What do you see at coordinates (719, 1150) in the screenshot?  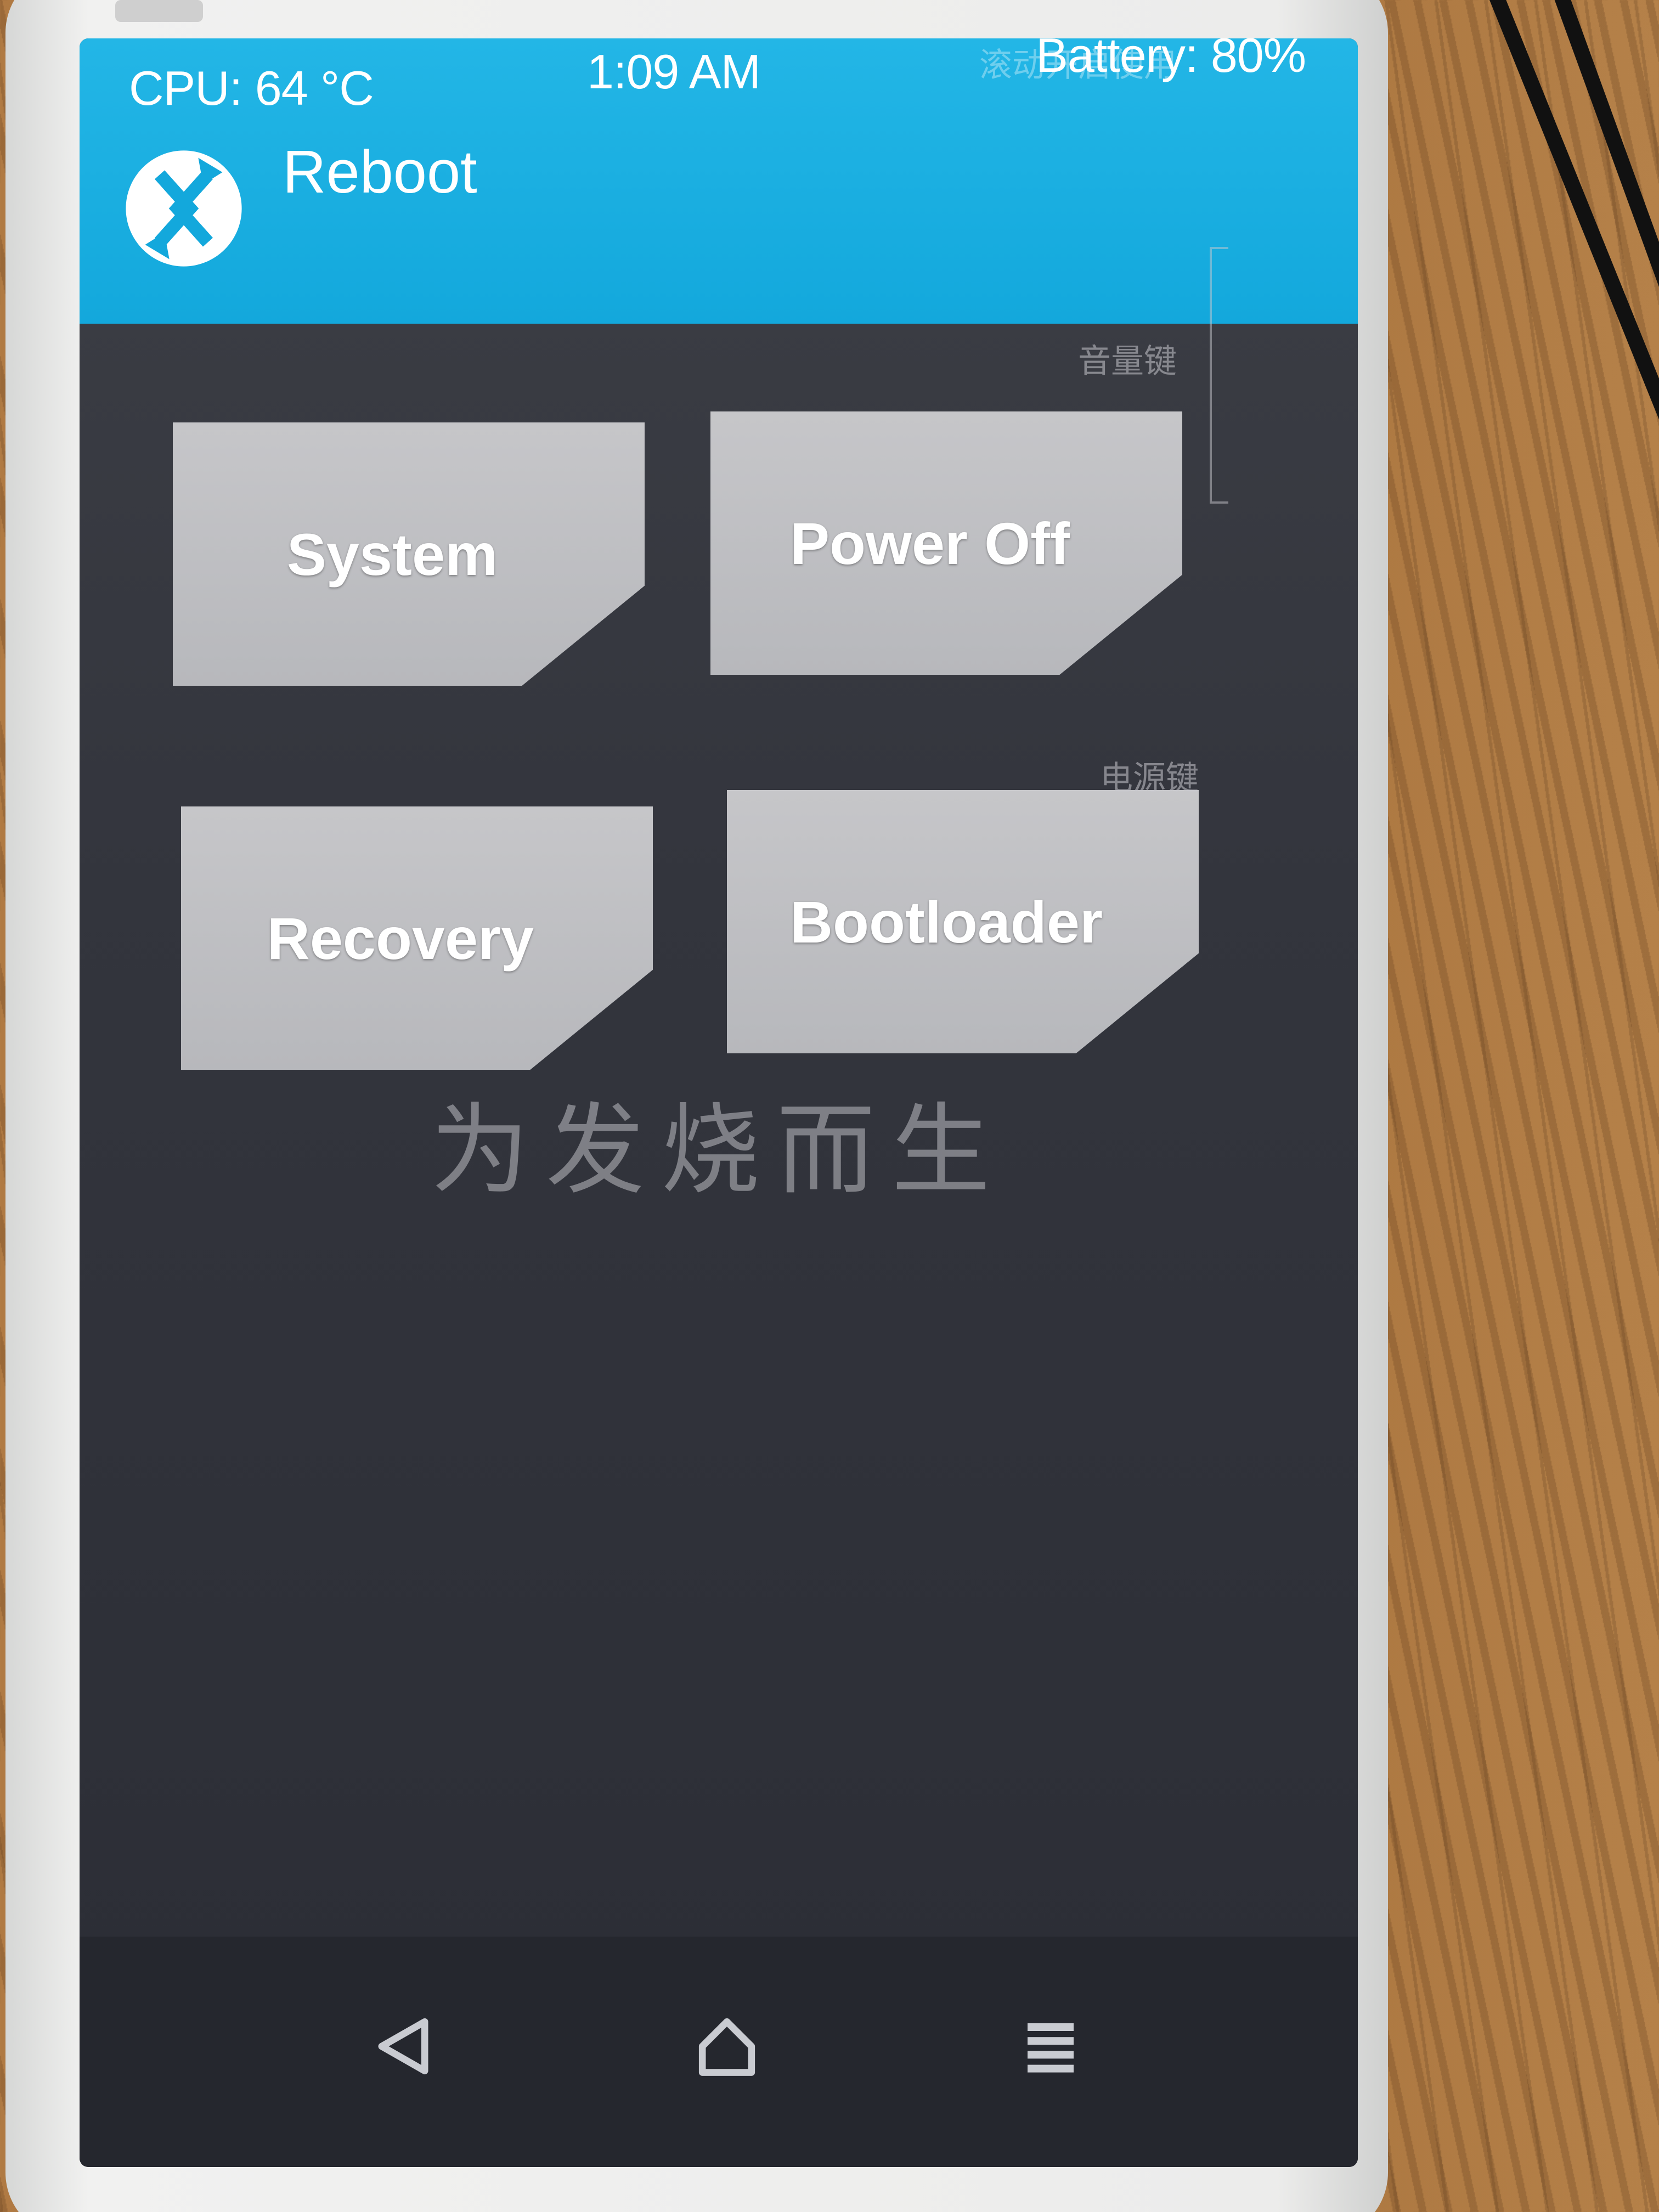 I see `slogan-watermark: 为发烧而生` at bounding box center [719, 1150].